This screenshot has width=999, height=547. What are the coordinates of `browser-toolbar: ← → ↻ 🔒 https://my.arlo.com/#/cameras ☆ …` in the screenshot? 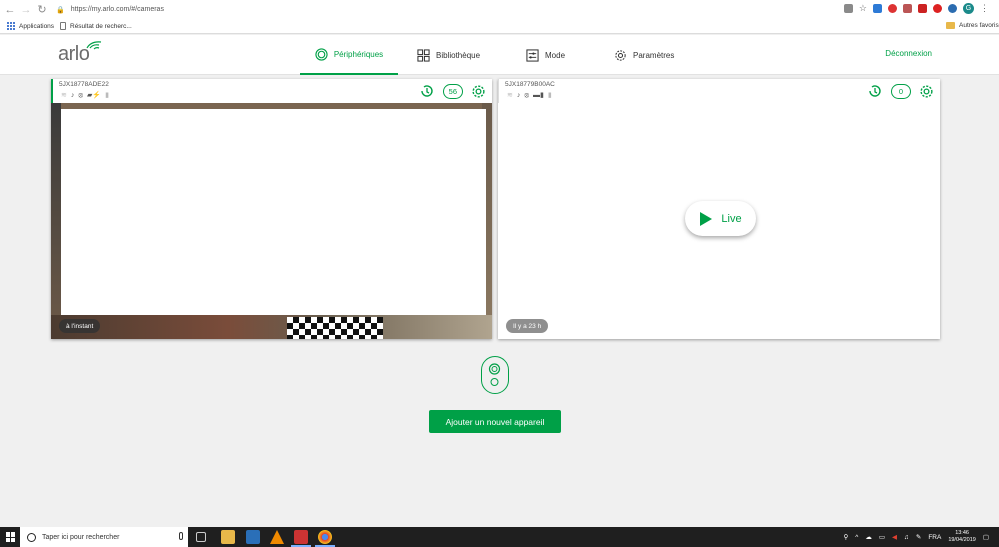 It's located at (499, 9).